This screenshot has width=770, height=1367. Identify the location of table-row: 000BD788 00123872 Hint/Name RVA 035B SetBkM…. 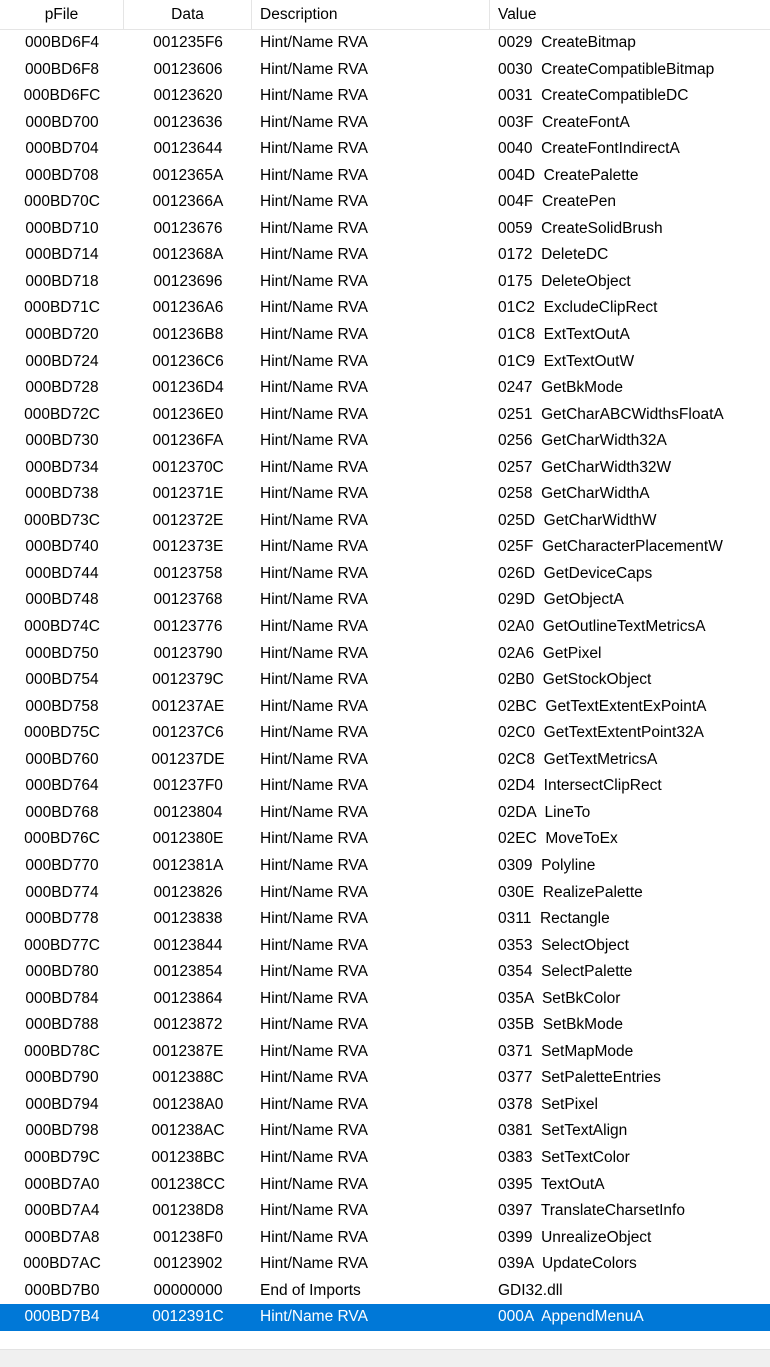
(385, 1025).